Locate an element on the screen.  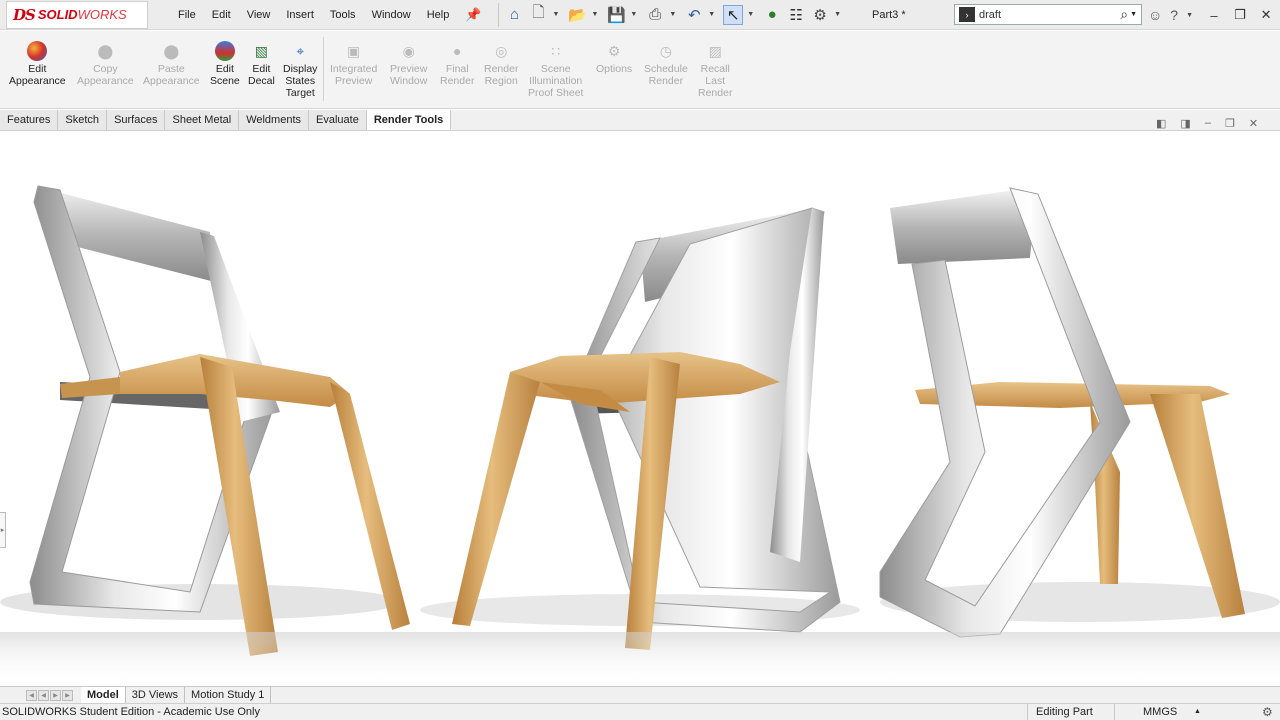
print-icon: ⎙ is located at coordinates (655, 15).